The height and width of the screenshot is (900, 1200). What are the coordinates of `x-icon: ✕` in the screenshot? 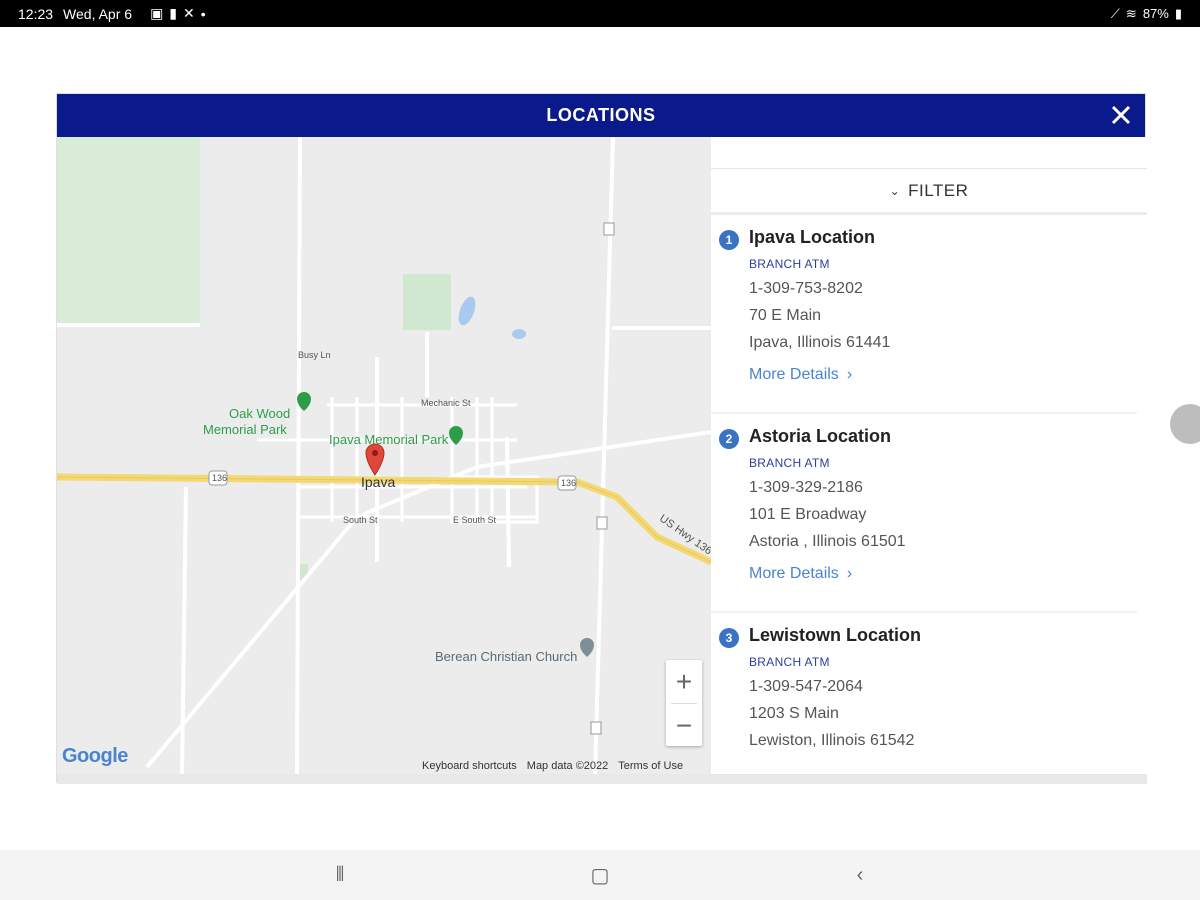 It's located at (189, 13).